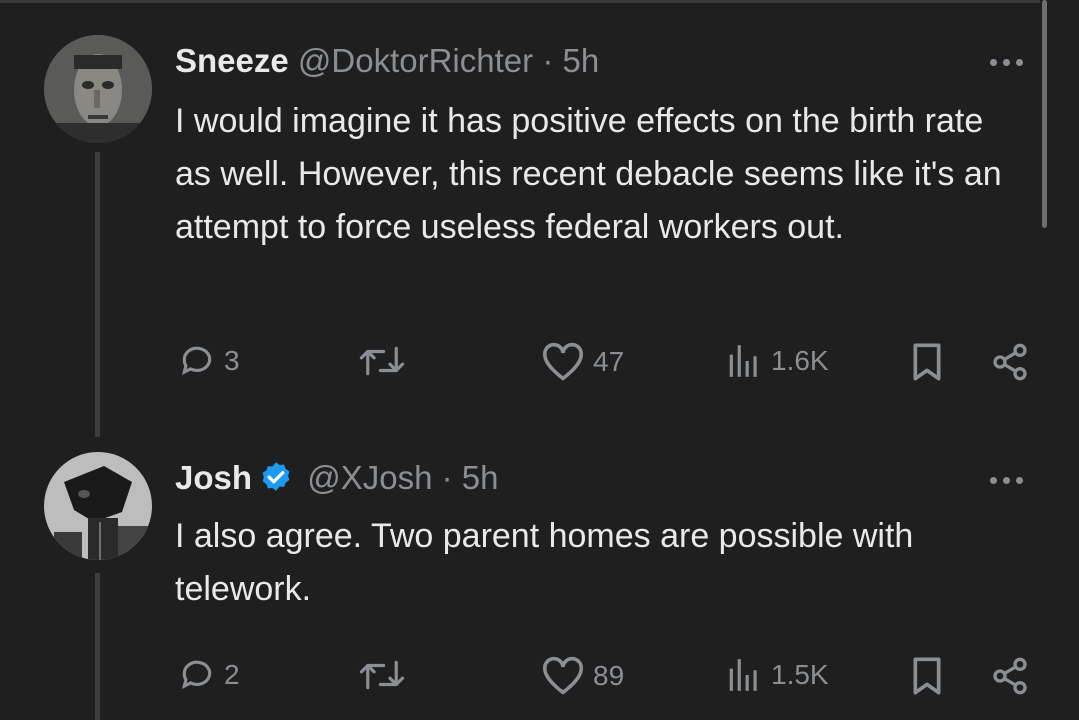 Image resolution: width=1079 pixels, height=720 pixels. Describe the element at coordinates (520, 676) in the screenshot. I see `action-bar: 2 89 1.5K` at that location.